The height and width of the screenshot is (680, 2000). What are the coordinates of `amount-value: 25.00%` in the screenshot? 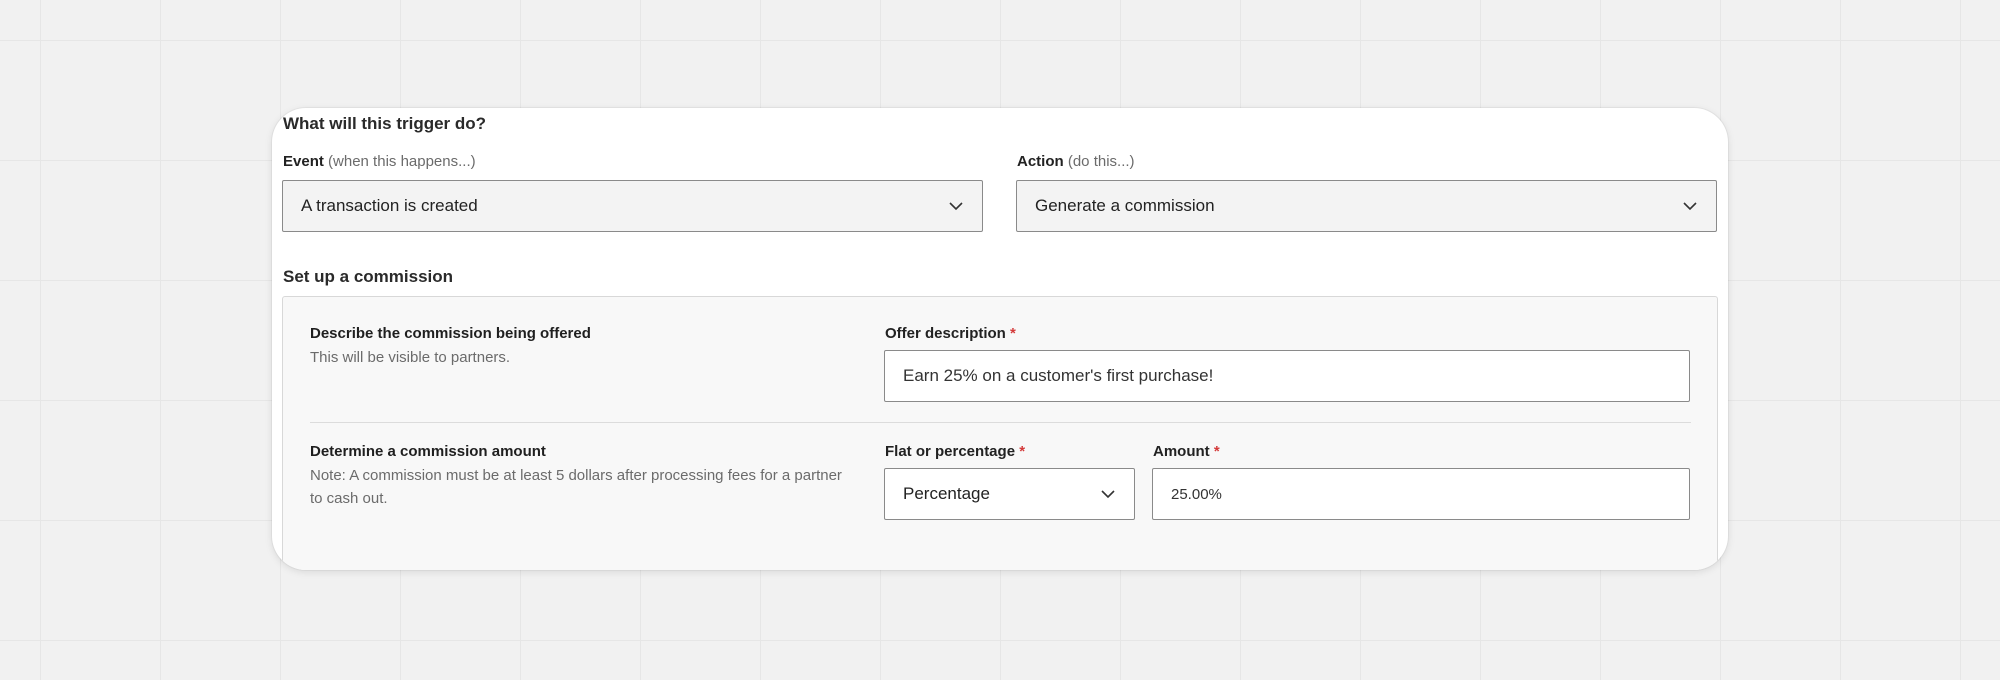 It's located at (1196, 494).